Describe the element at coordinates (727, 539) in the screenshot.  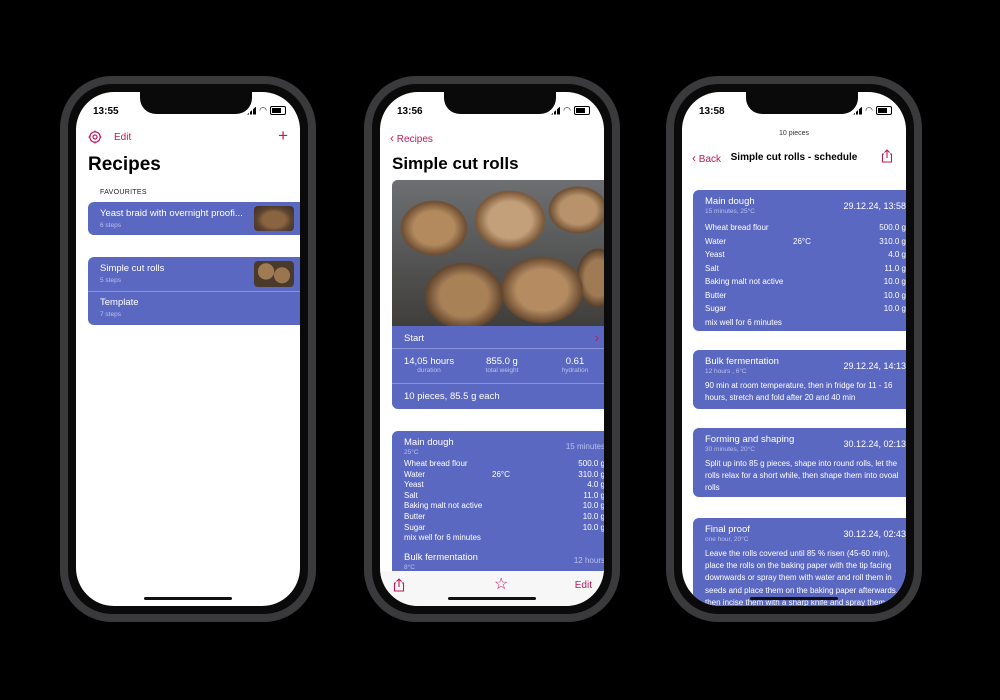
I see `step-subtitle: one hour, 20°C` at that location.